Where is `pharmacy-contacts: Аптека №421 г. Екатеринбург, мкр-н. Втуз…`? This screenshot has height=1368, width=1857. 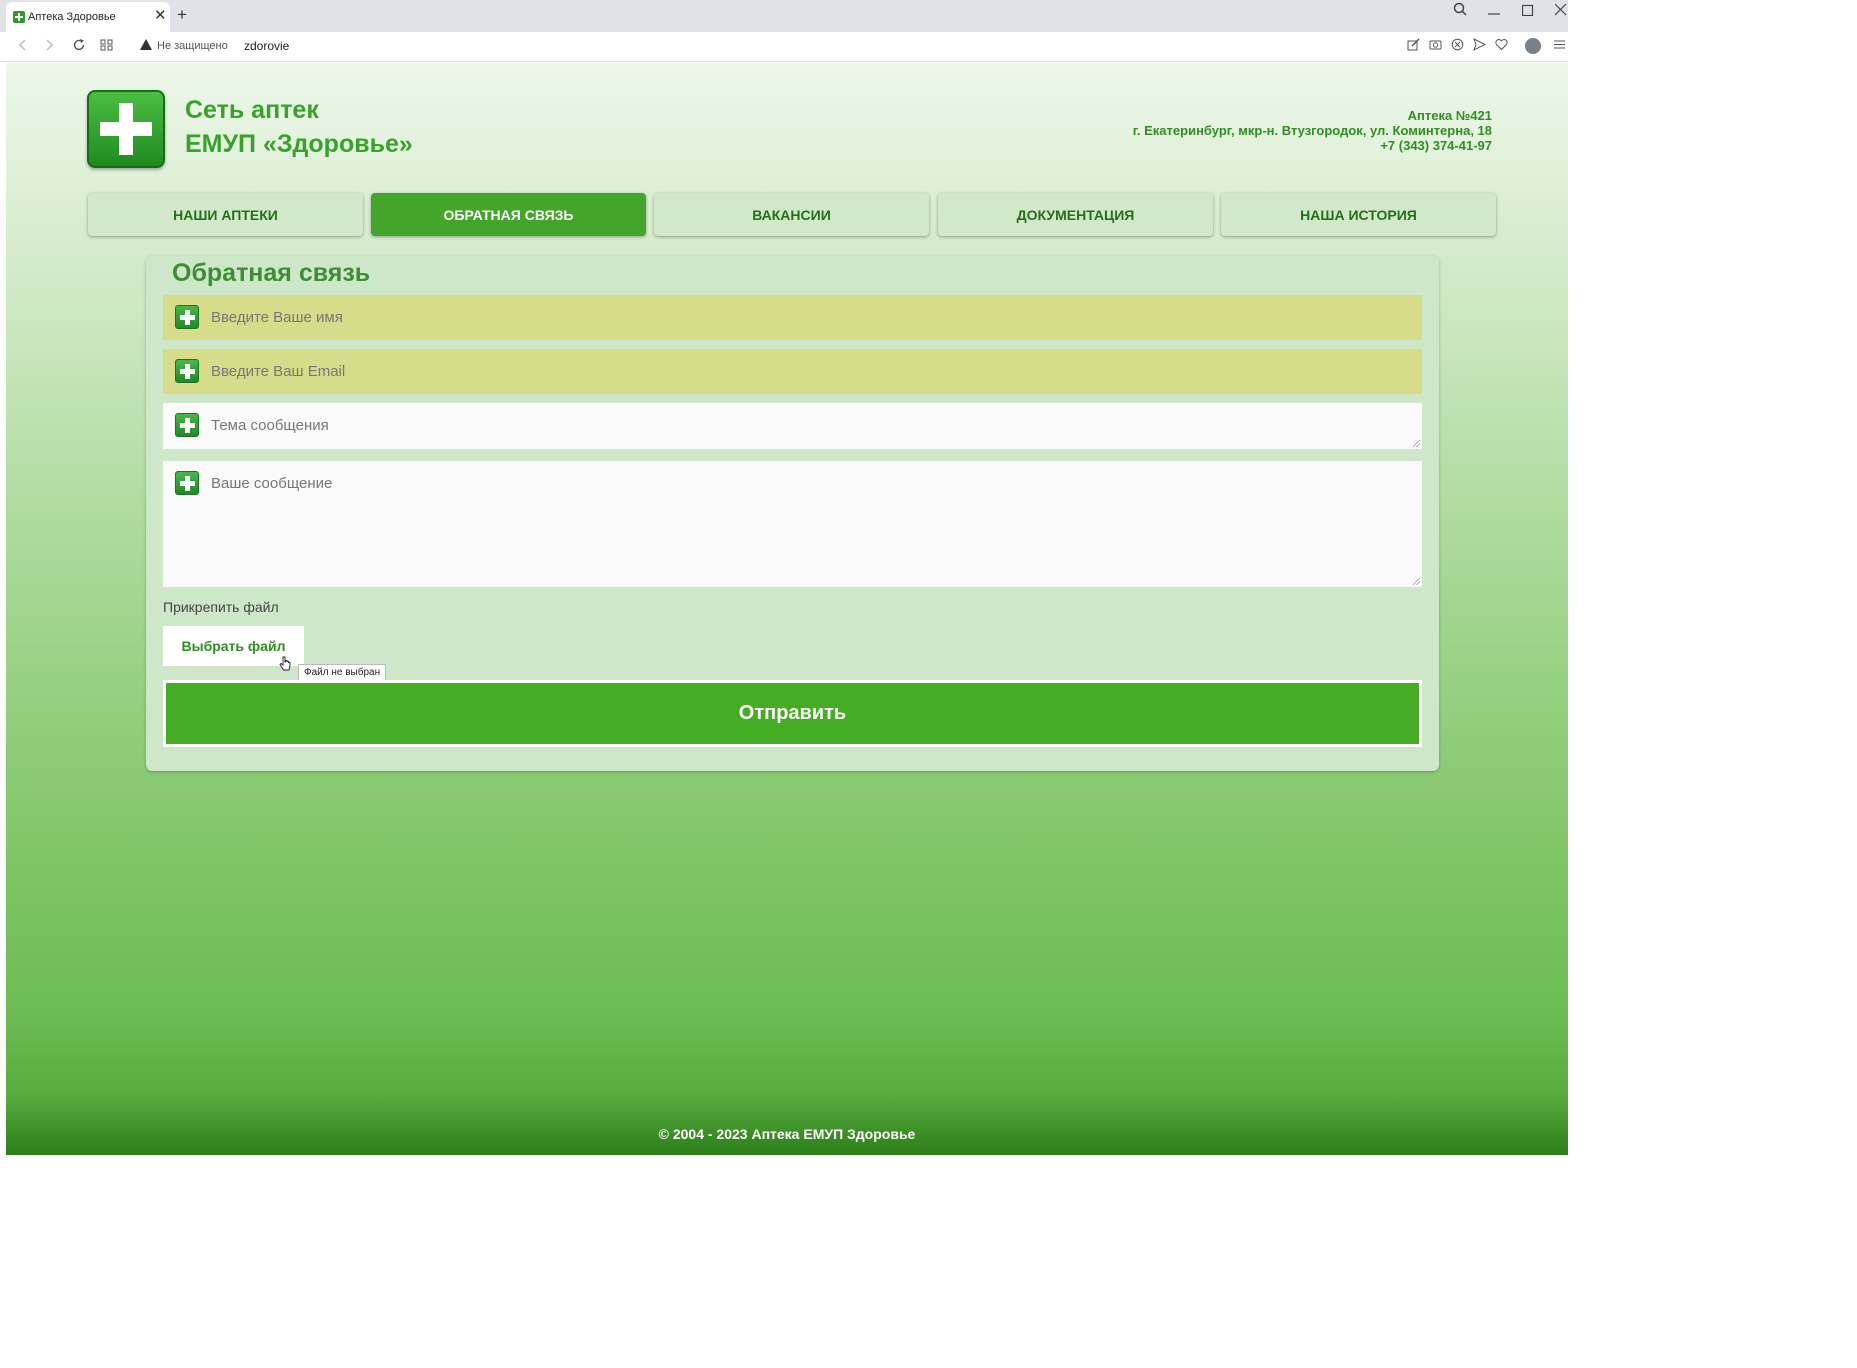
pharmacy-contacts: Аптека №421 г. Екатеринбург, мкр-н. Втуз… is located at coordinates (1312, 130).